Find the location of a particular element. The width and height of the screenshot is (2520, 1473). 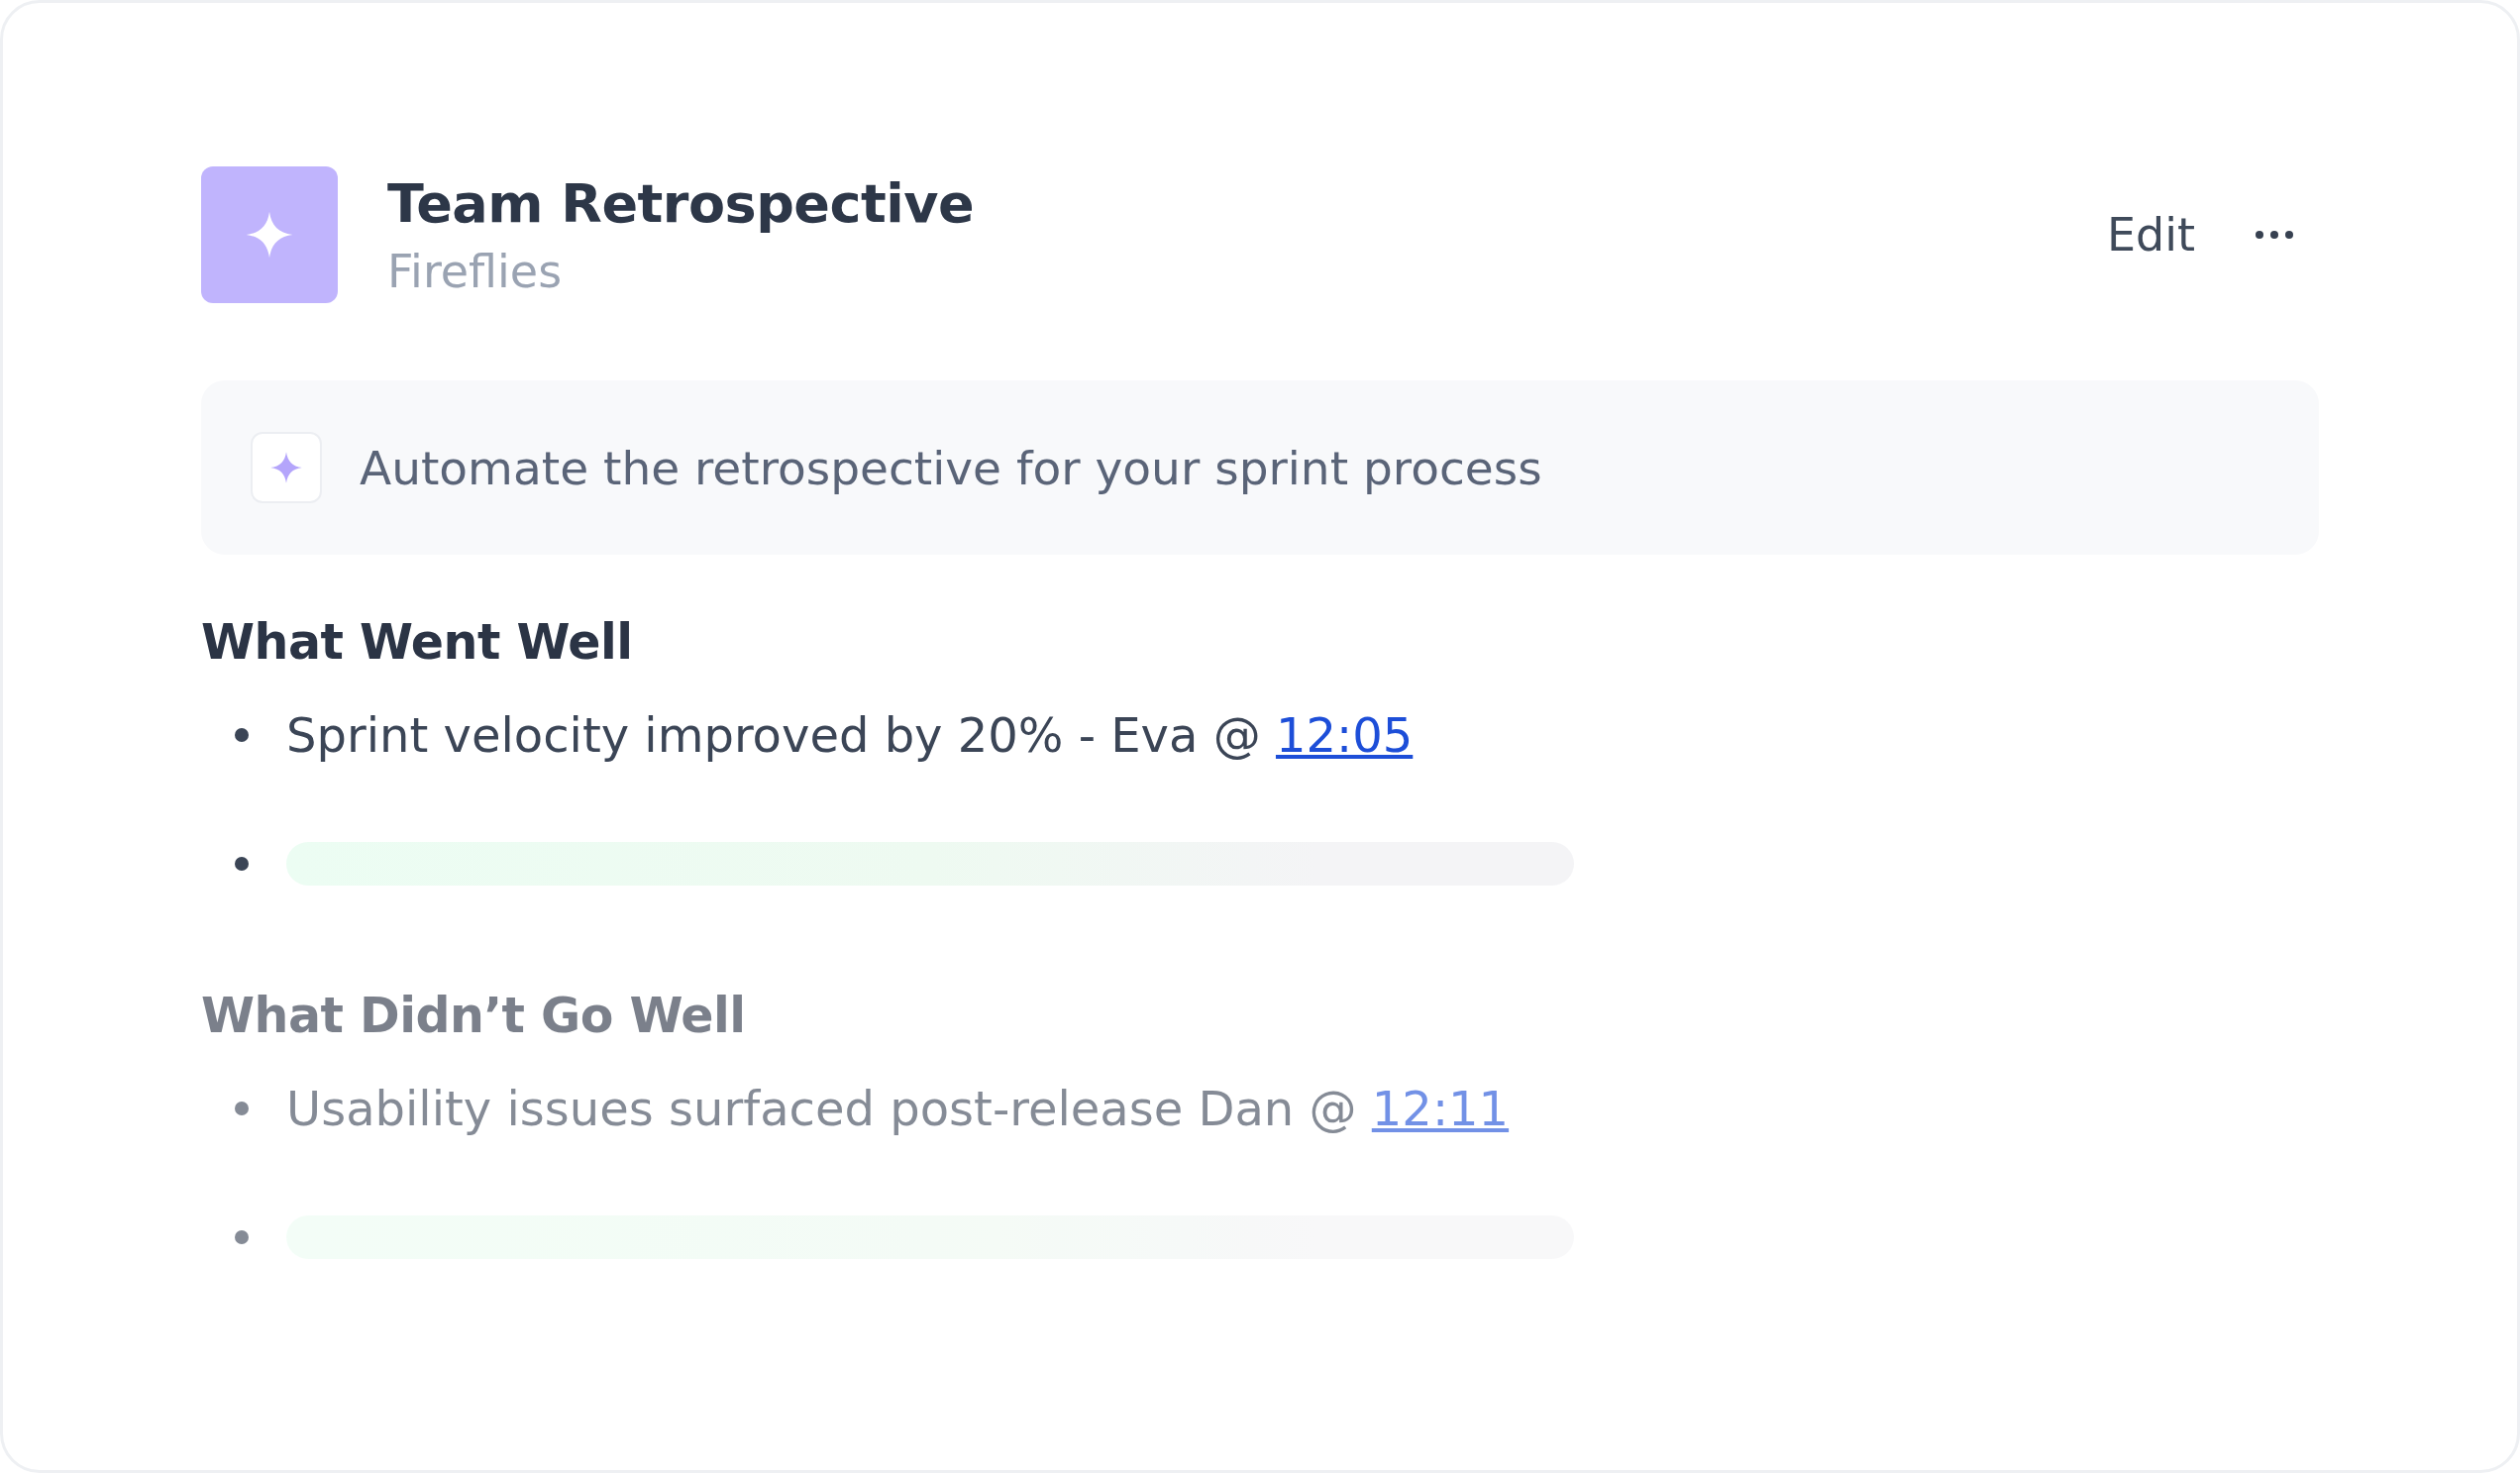

edit-button: Edit is located at coordinates (2150, 235).